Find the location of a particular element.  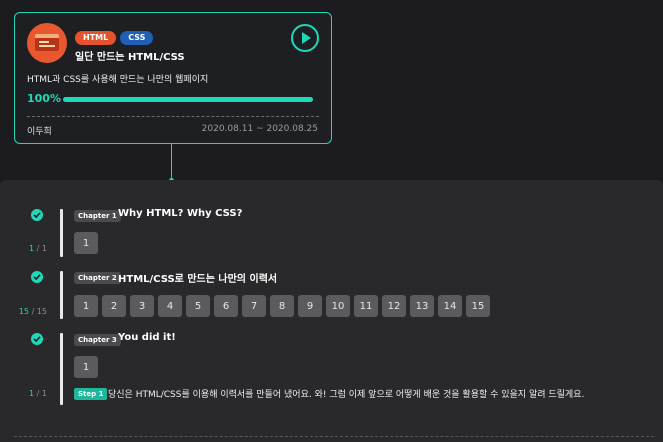

progress-bar is located at coordinates (188, 99).